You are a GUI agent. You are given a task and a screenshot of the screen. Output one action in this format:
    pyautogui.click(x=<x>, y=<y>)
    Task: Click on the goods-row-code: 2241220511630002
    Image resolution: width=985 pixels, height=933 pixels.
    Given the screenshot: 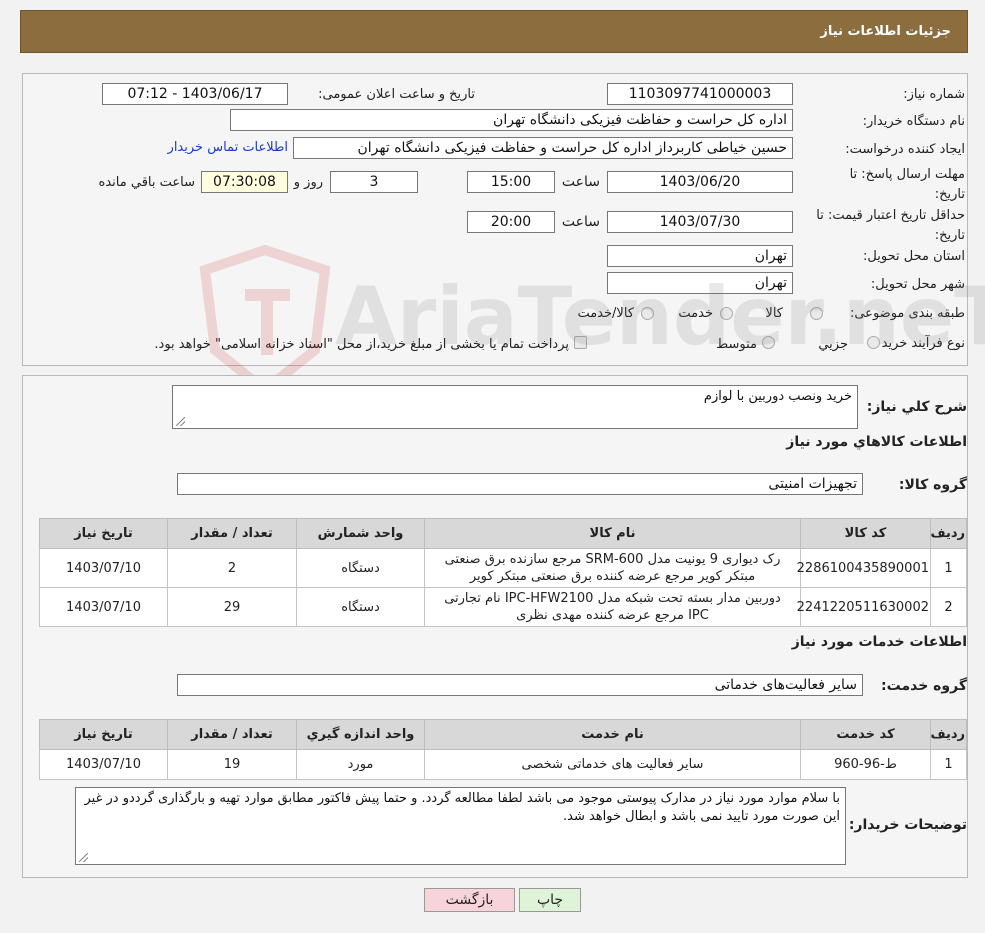 What is the action you would take?
    pyautogui.click(x=864, y=607)
    